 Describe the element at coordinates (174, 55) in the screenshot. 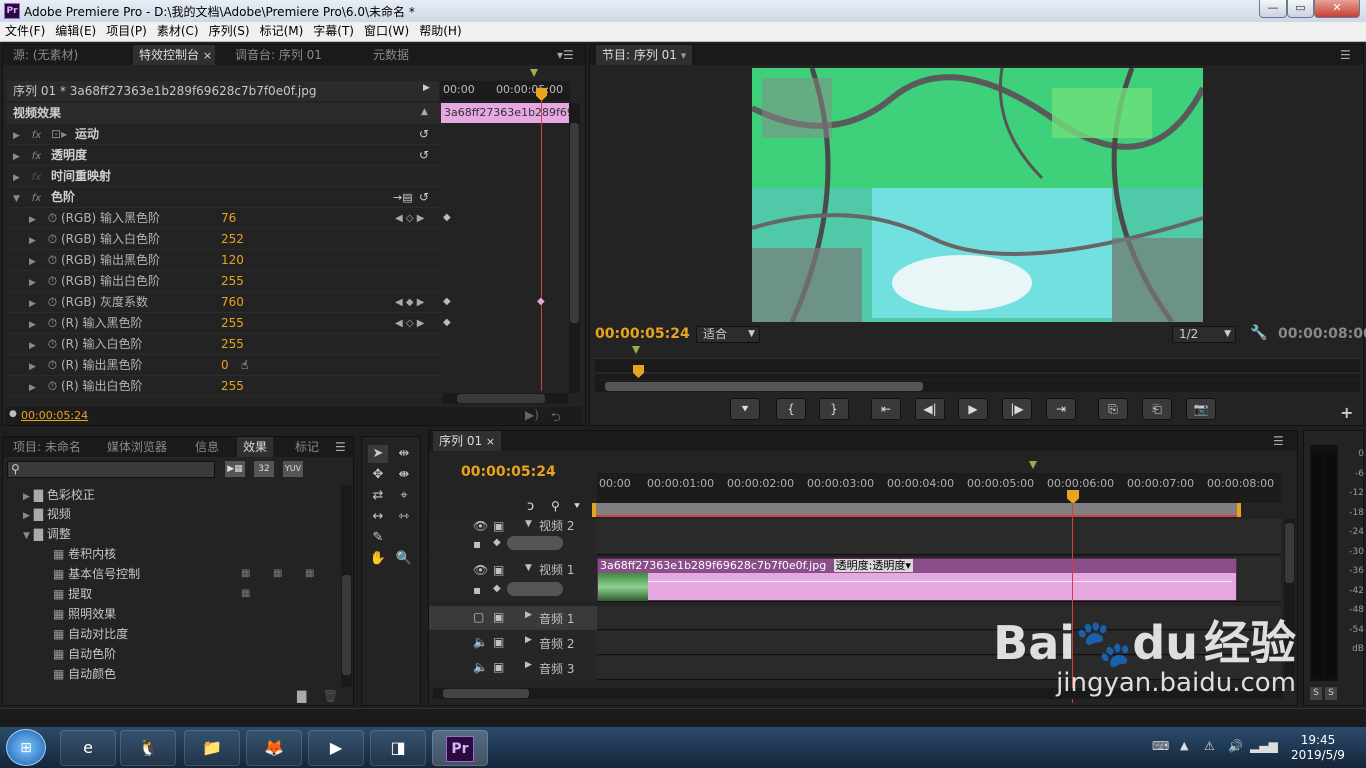

I see `tab-effect-controls: 特效控制台 ×` at that location.